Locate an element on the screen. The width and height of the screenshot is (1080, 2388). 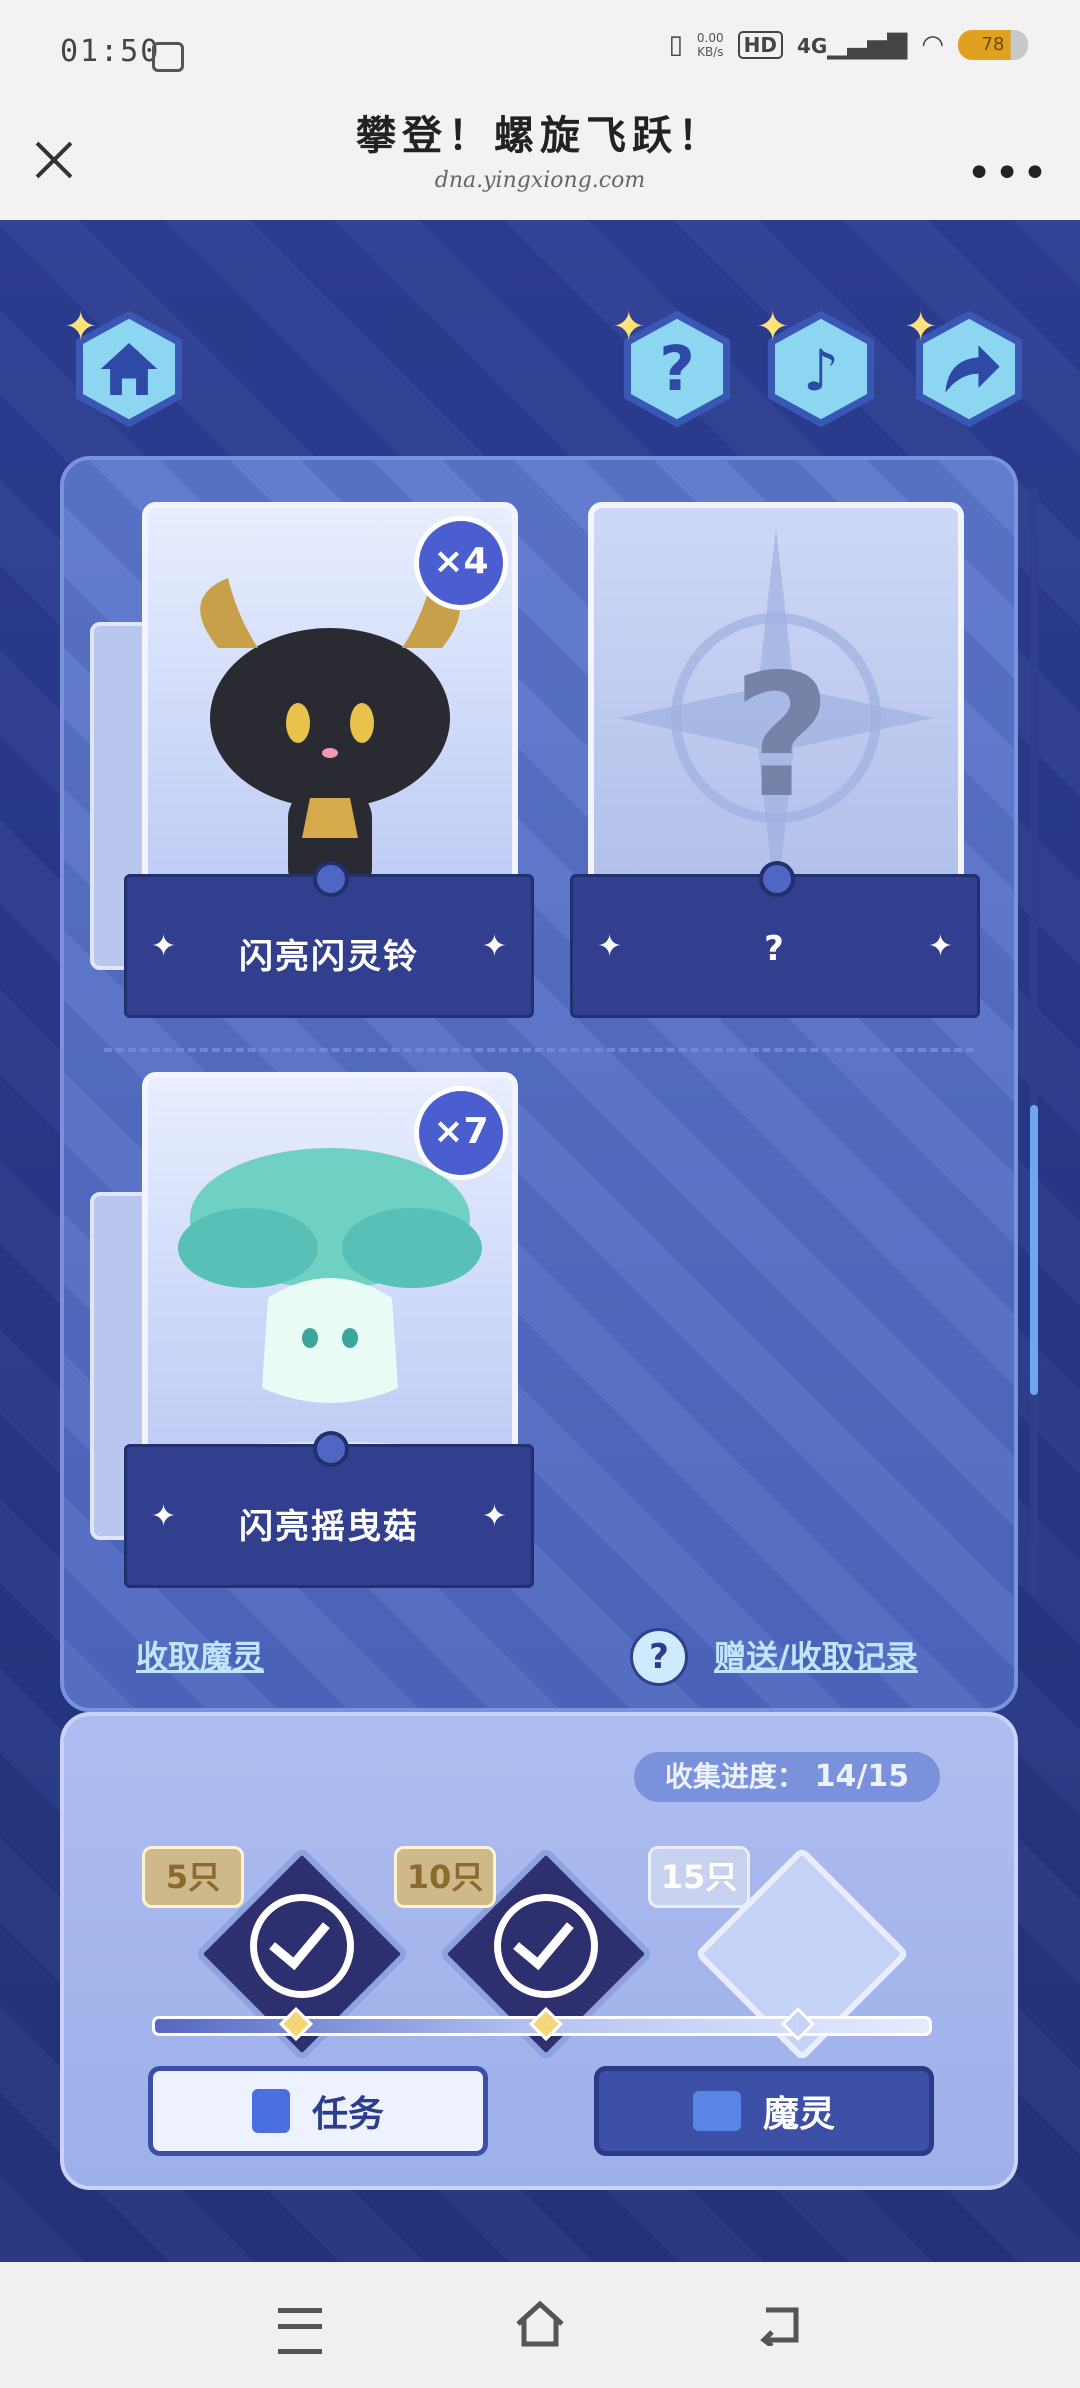
row-divider is located at coordinates (539, 1050).